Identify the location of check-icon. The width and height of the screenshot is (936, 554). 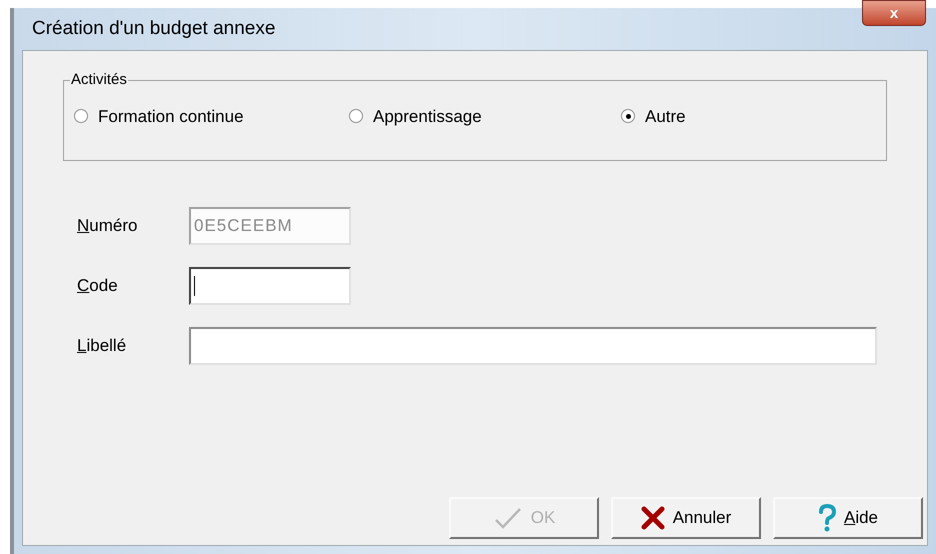
(507, 518).